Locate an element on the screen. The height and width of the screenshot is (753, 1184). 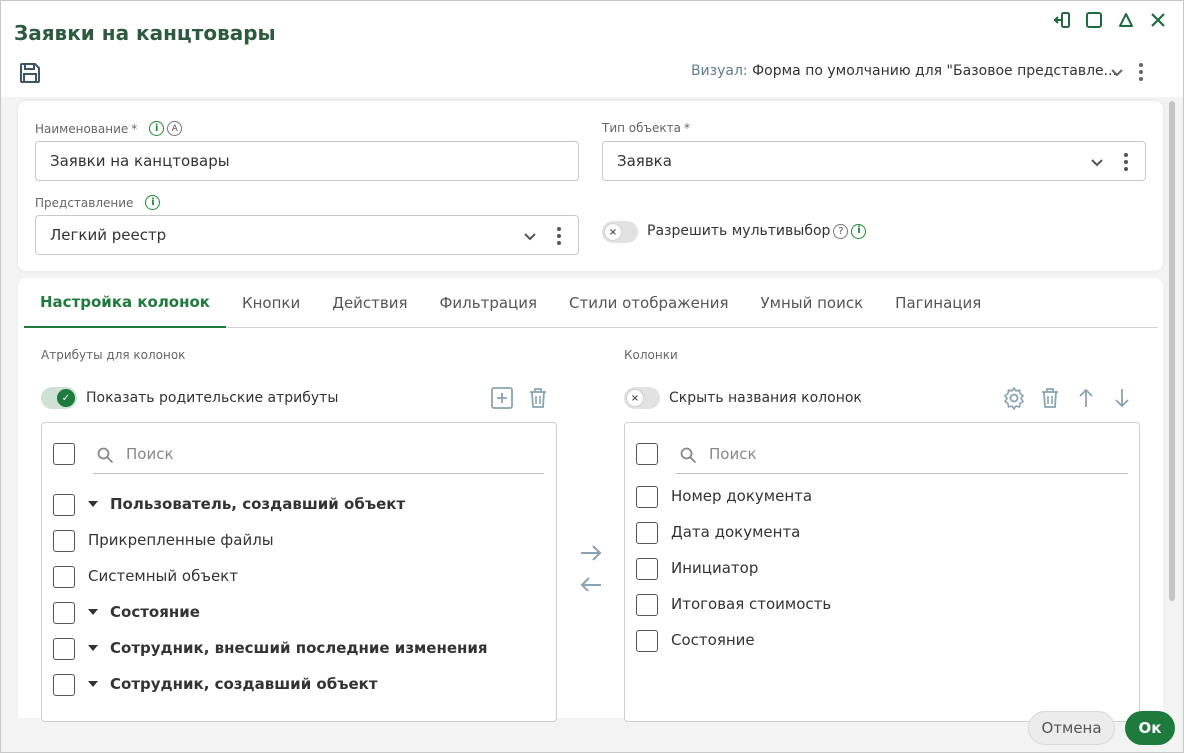
gear-icon is located at coordinates (1014, 398).